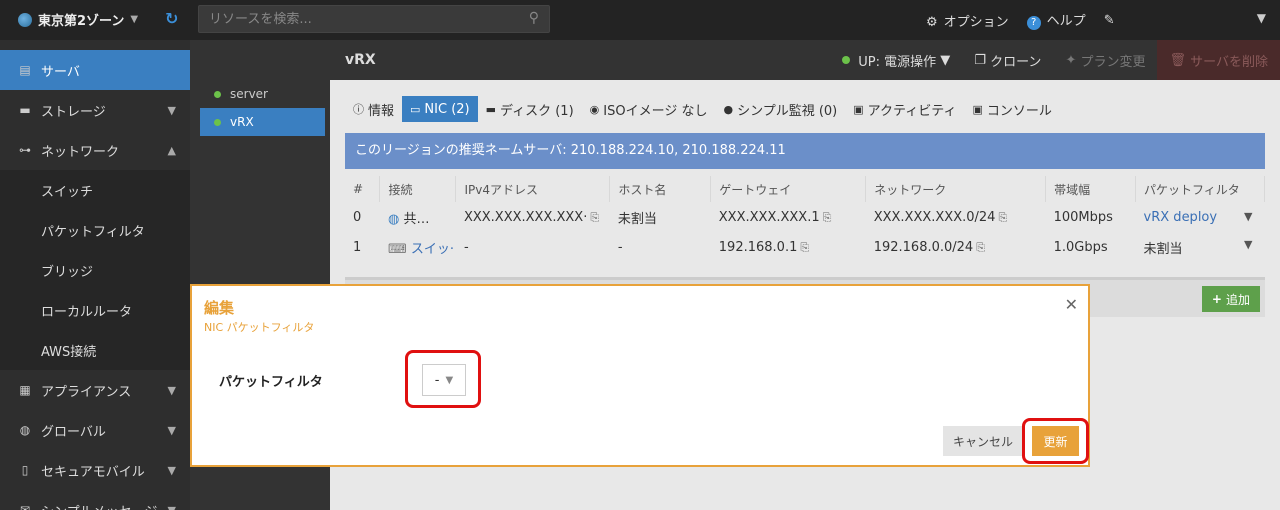 The width and height of the screenshot is (1280, 510). I want to click on sidebar-item-switch: スイッチ, so click(95, 190).